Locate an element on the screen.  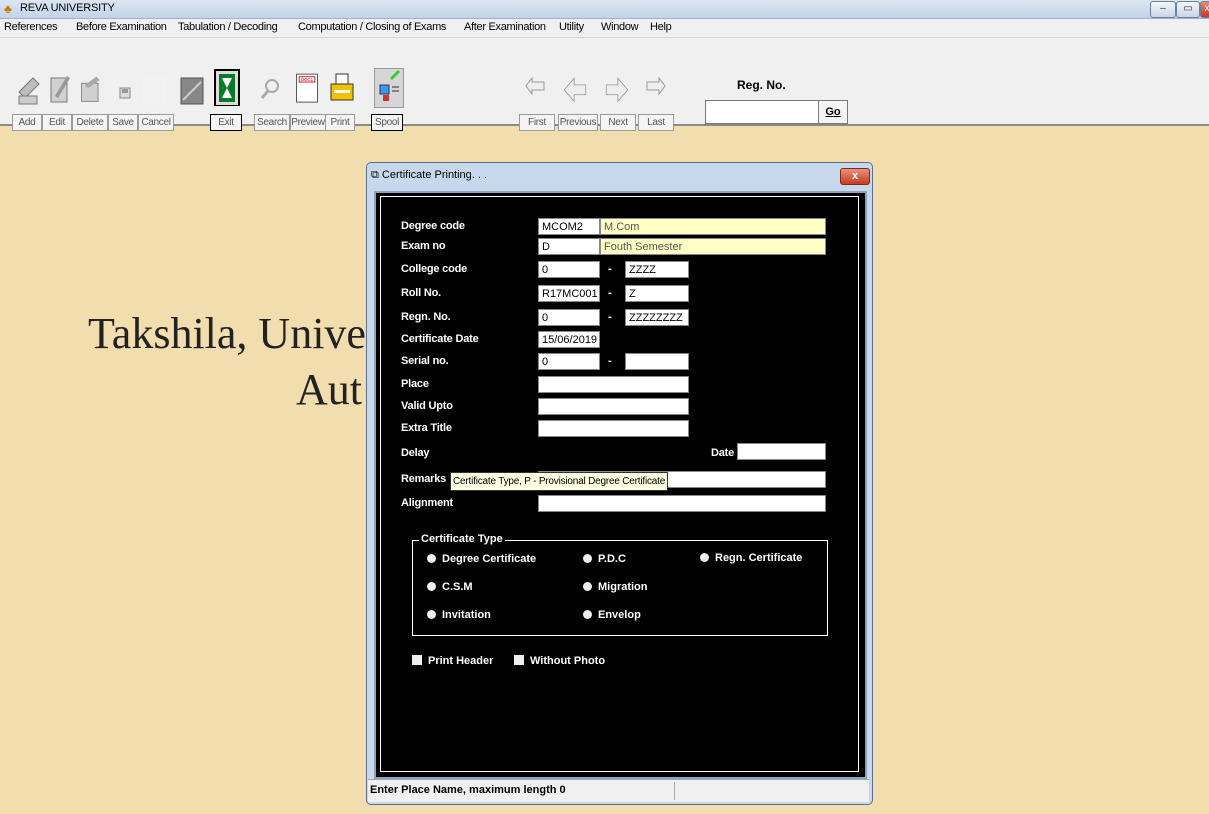
go-button: Go is located at coordinates (833, 112).